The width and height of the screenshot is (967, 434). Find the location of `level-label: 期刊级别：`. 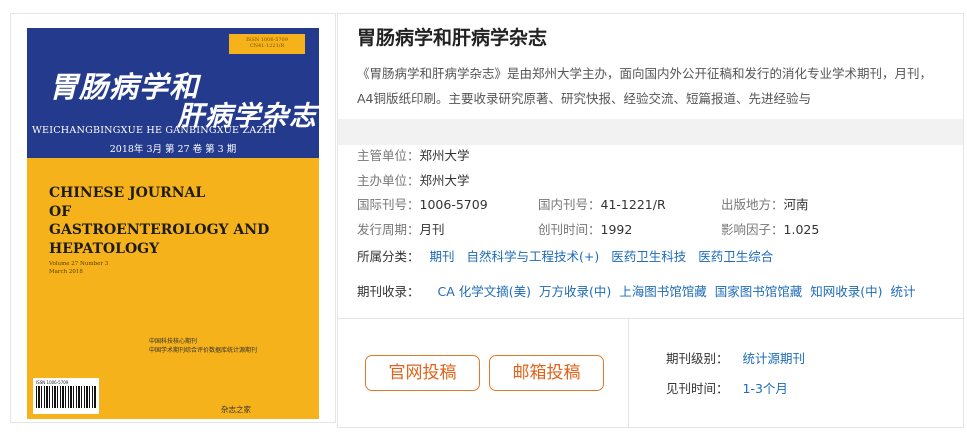

level-label: 期刊级别： is located at coordinates (697, 358).